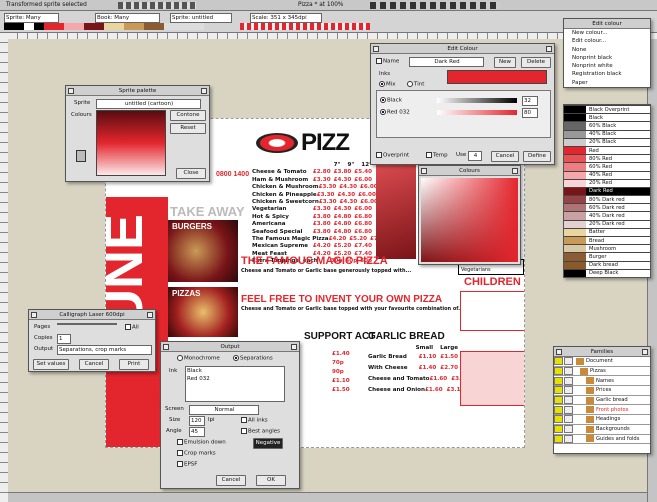 The height and width of the screenshot is (502, 657). What do you see at coordinates (224, 410) in the screenshot?
I see `screen-field: Normal` at bounding box center [224, 410].